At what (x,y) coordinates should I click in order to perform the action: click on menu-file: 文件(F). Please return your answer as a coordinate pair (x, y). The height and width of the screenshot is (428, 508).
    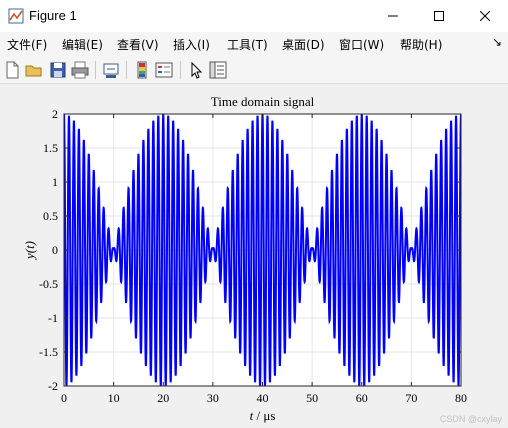
    Looking at the image, I should click on (27, 44).